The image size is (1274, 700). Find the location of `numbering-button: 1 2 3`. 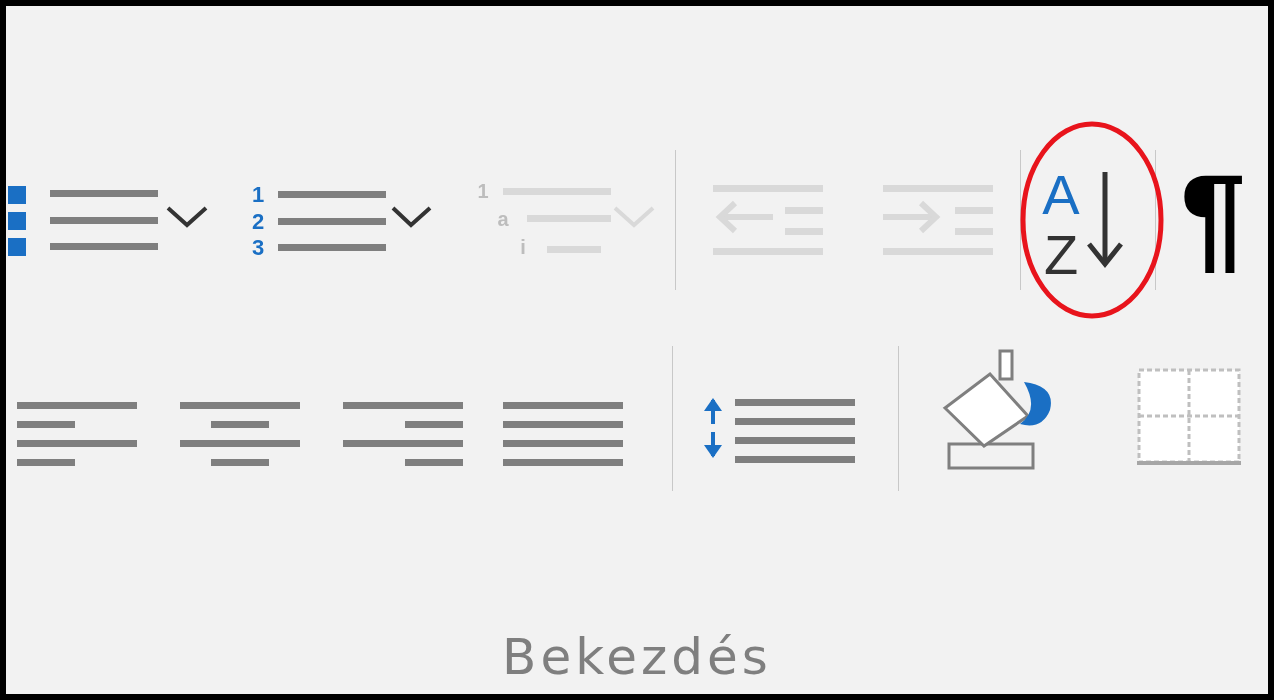

numbering-button: 1 2 3 is located at coordinates (341, 221).